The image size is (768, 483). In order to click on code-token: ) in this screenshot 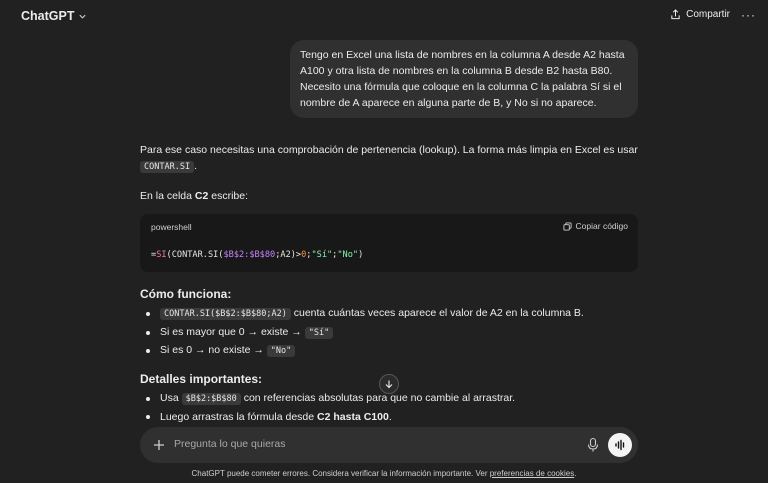, I will do `click(361, 255)`.